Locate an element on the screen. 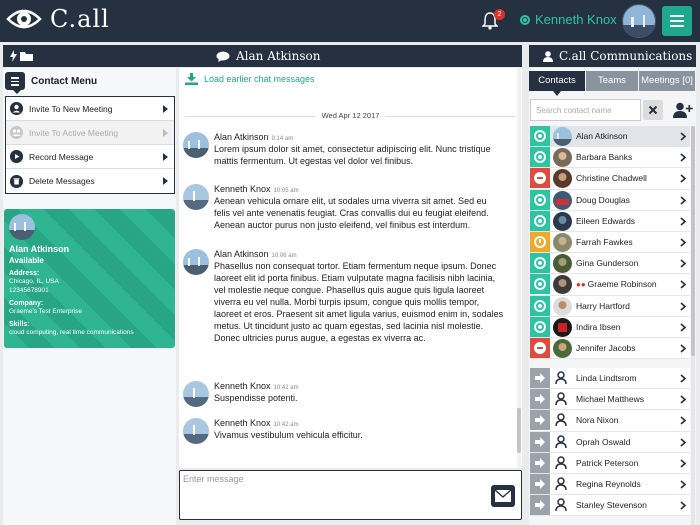  contact-row-offline: Linda Lindtsrom is located at coordinates (610, 379).